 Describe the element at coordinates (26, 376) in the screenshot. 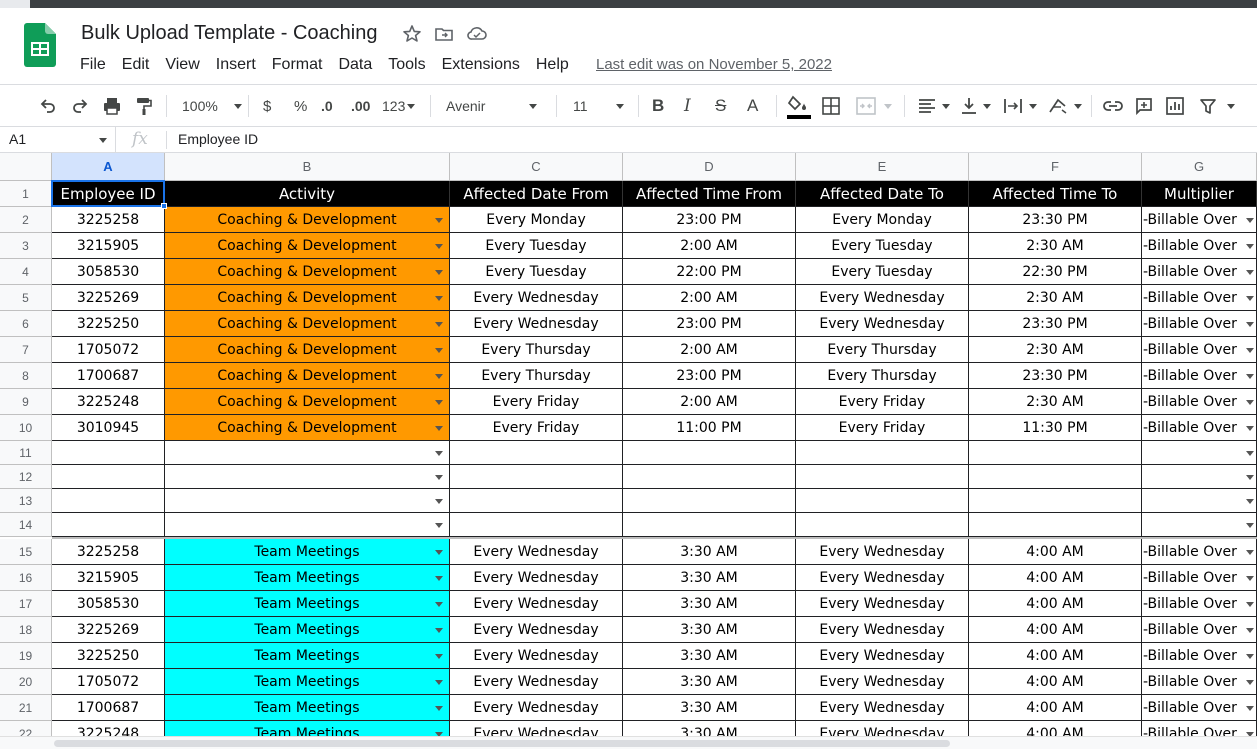

I see `row-header: 8` at that location.